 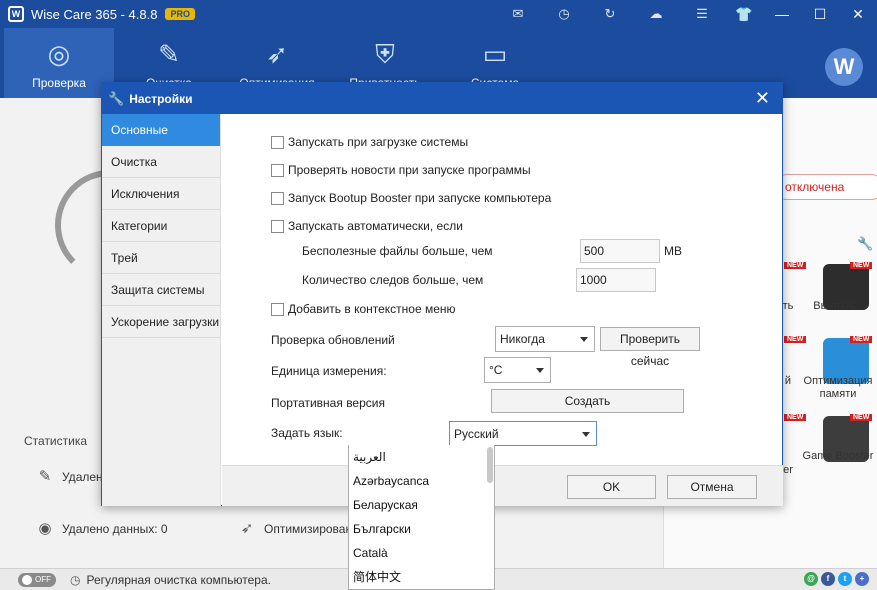 I want to click on app-title: Wise Care 365 - 4.8.8, so click(x=94, y=14).